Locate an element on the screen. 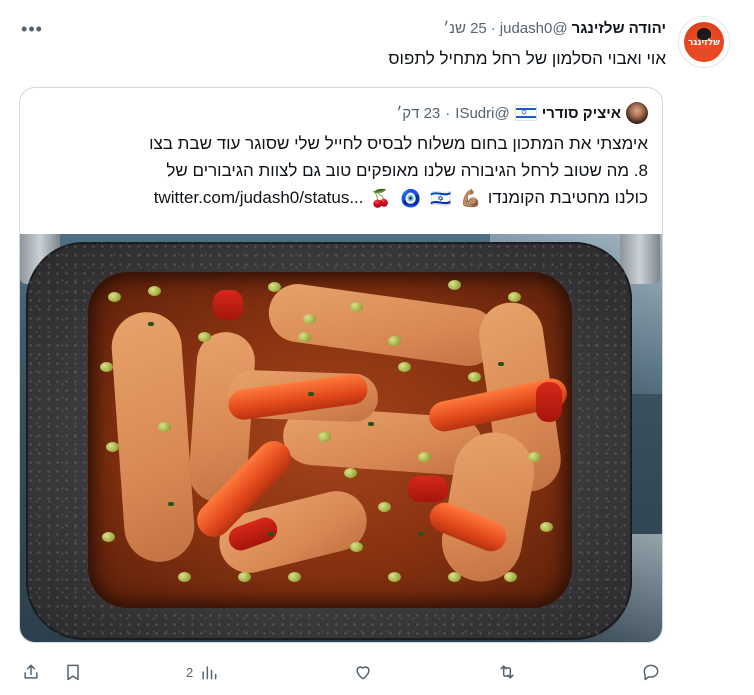 The image size is (754, 695). cherries-emoji-icon: 🍒 is located at coordinates (381, 199).